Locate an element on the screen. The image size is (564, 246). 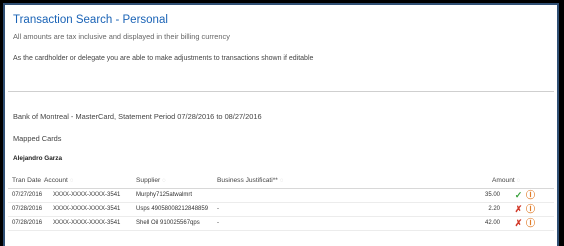
col-account: Account ◌ is located at coordinates (58, 180).